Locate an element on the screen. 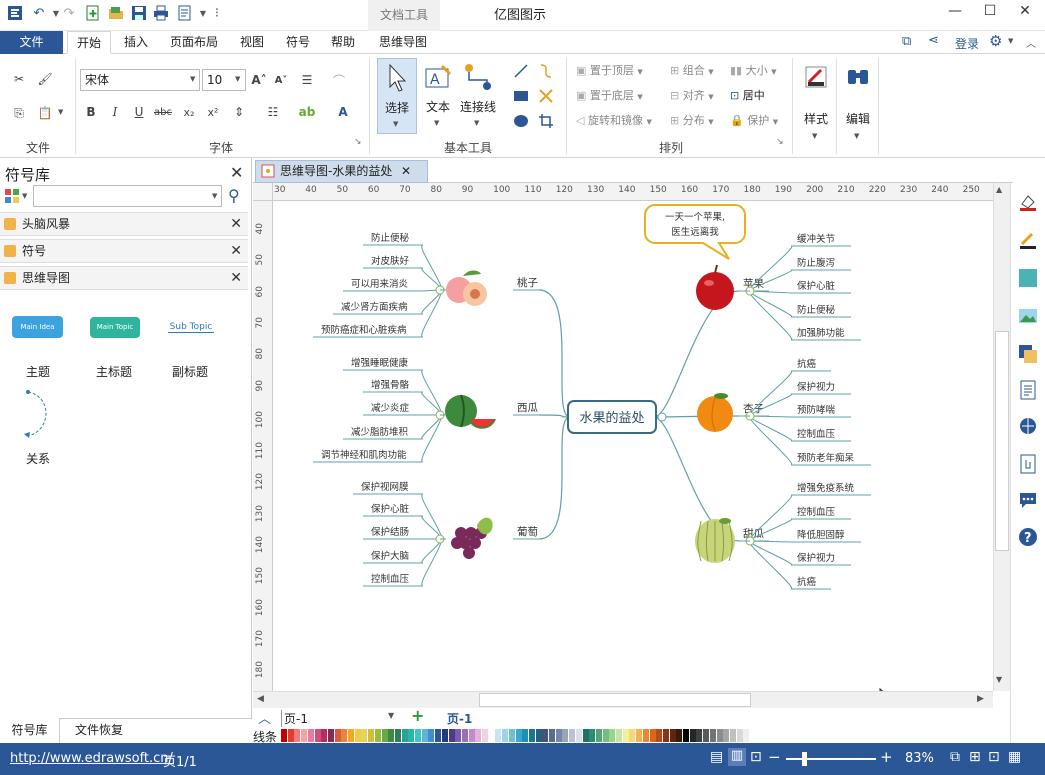 This screenshot has height=775, width=1045. text-wrap-icon: ⌒ is located at coordinates (339, 80).